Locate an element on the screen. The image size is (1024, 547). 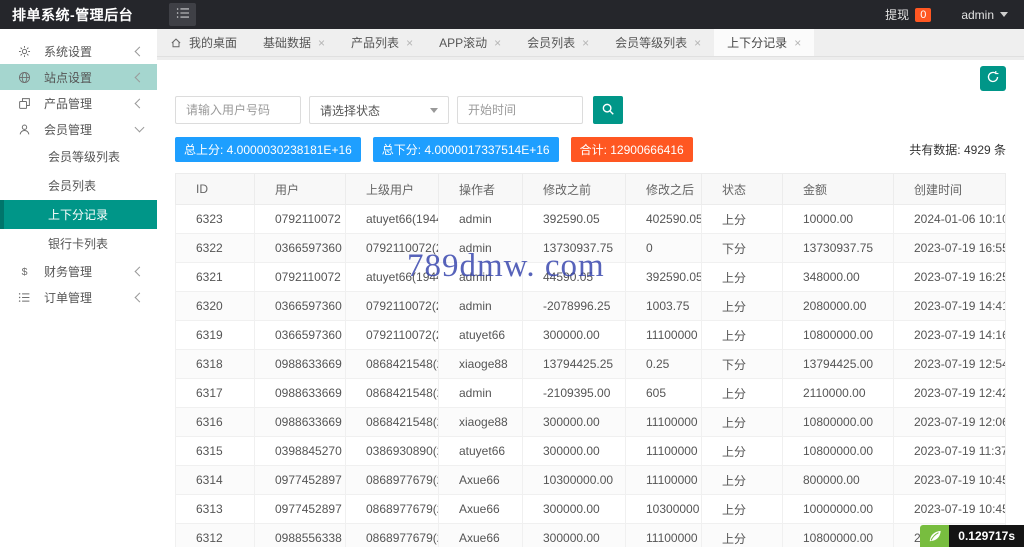
sidebar-item-label: 产品管理 is located at coordinates (68, 103).